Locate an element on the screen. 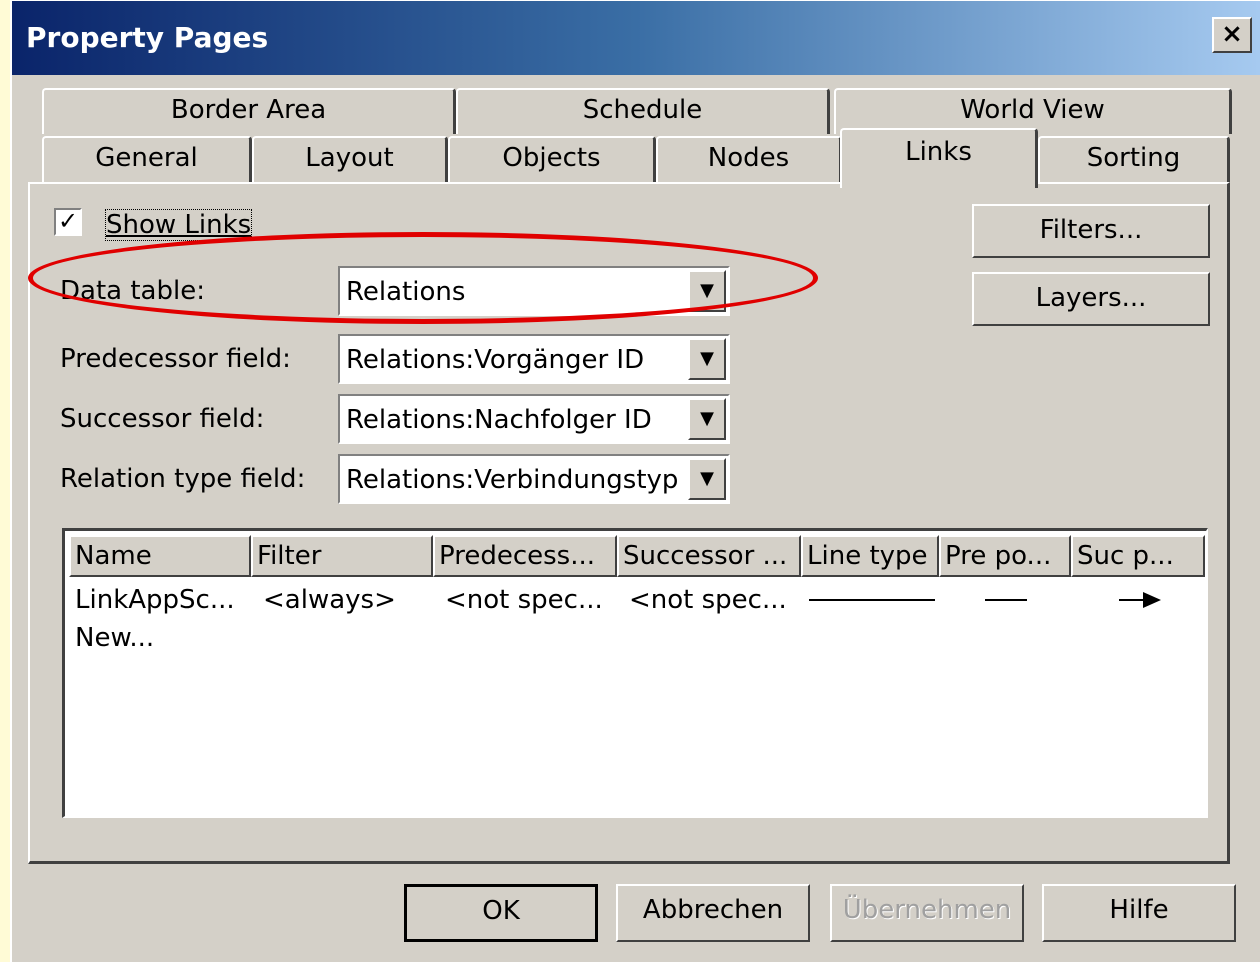 This screenshot has height=962, width=1260. predecessor-field-label: Predecessor field: is located at coordinates (175, 359).